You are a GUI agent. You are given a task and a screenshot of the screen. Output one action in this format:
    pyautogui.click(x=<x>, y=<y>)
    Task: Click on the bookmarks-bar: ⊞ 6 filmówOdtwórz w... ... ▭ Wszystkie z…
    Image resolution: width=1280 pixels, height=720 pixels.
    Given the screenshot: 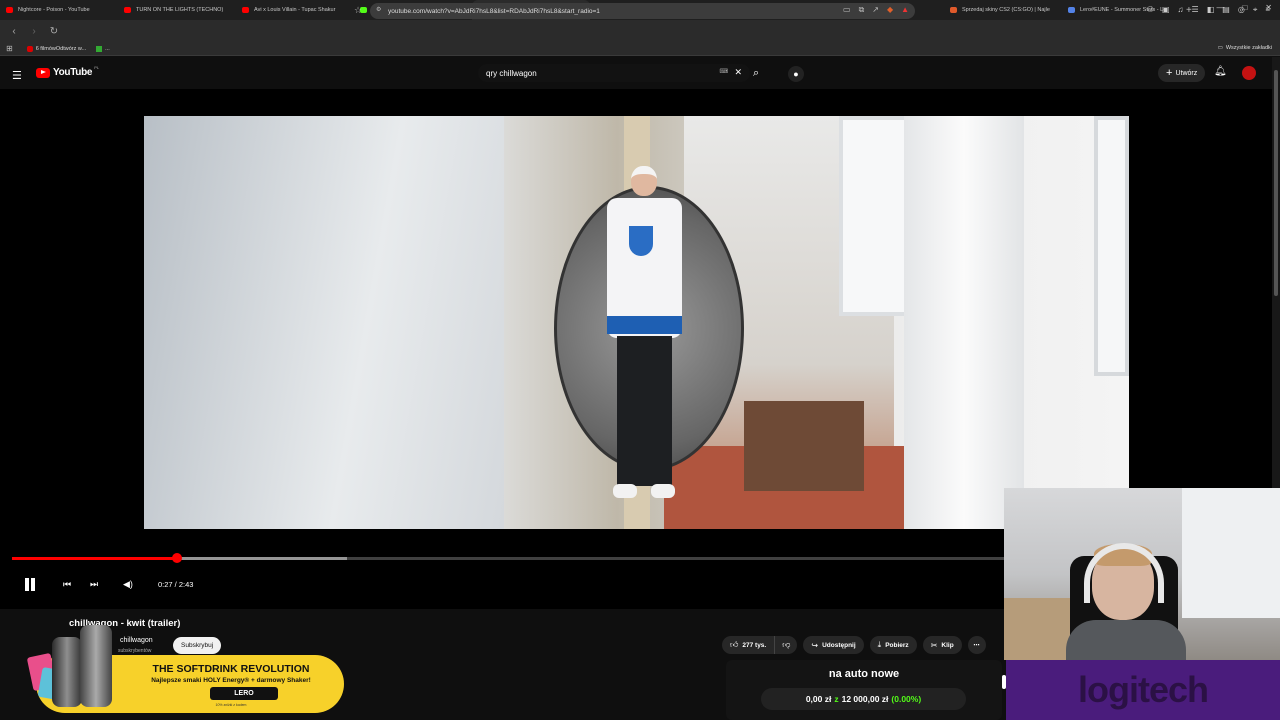 What is the action you would take?
    pyautogui.click(x=640, y=49)
    